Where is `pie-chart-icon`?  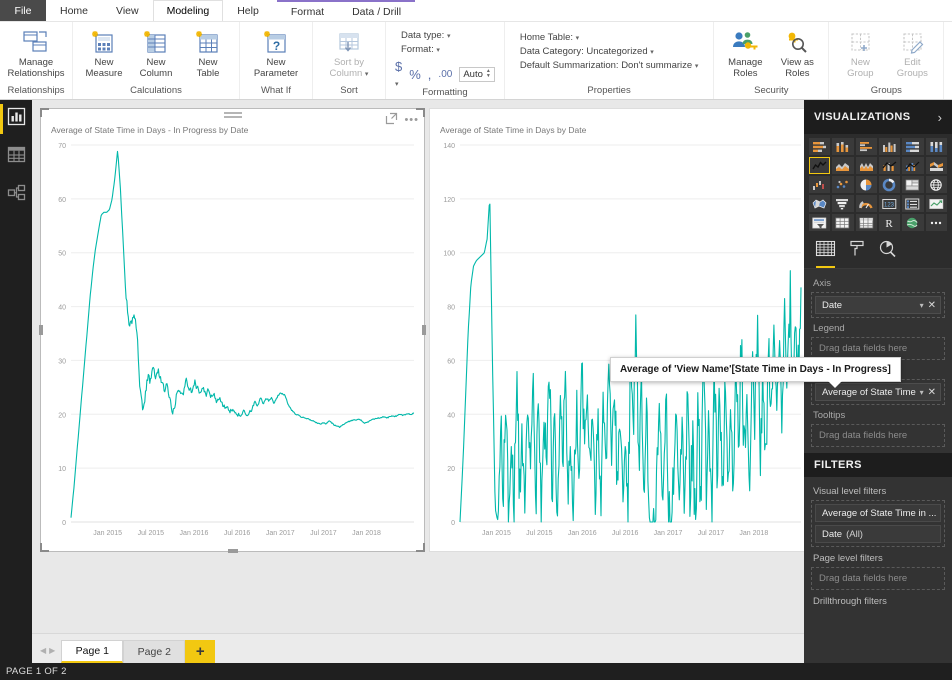
pie-chart-icon is located at coordinates (866, 184).